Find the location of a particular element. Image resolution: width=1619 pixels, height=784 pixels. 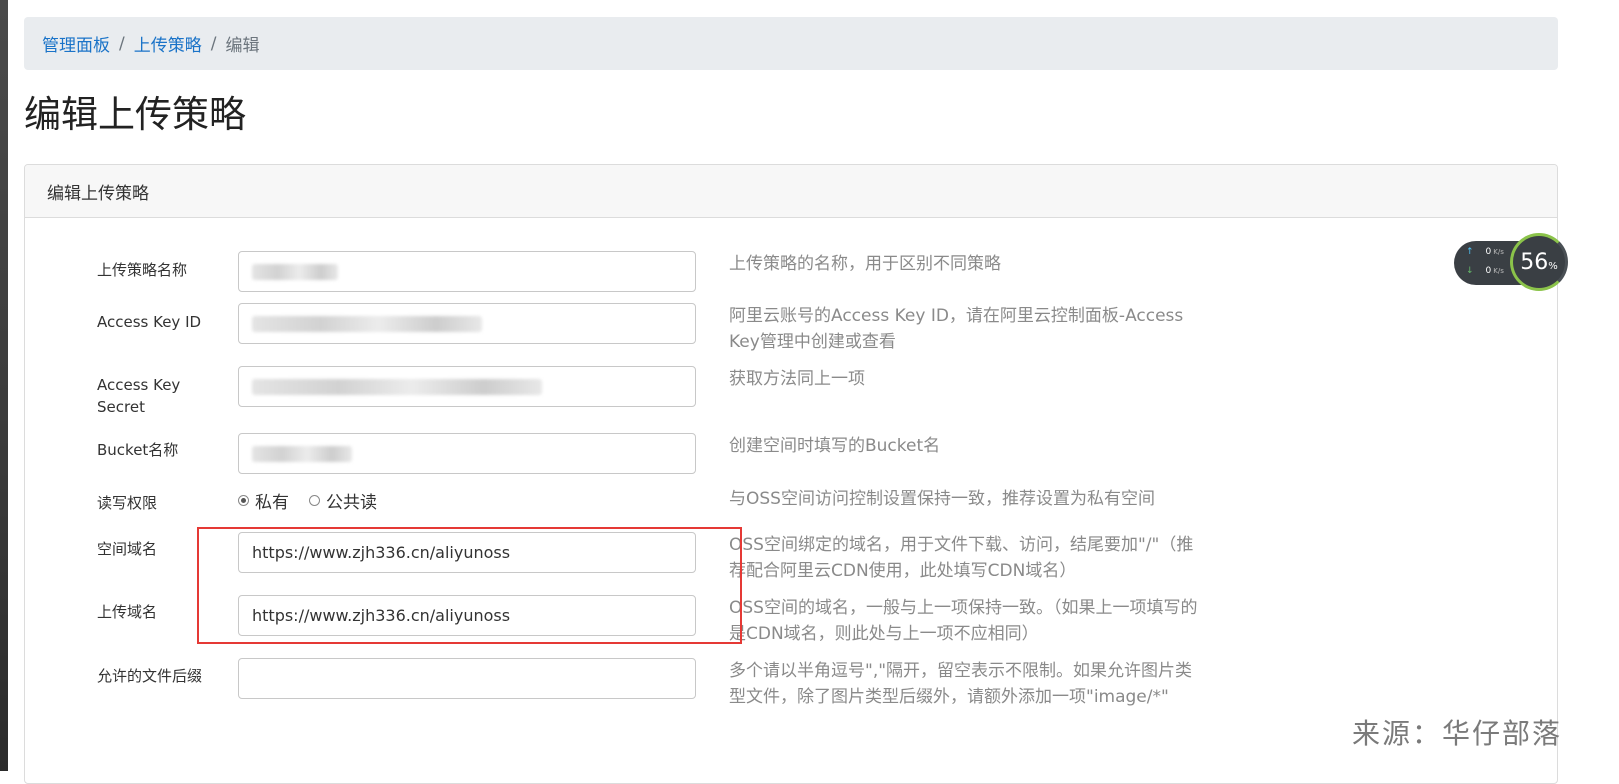

permission-option-public-read: 公共读 is located at coordinates (343, 500).